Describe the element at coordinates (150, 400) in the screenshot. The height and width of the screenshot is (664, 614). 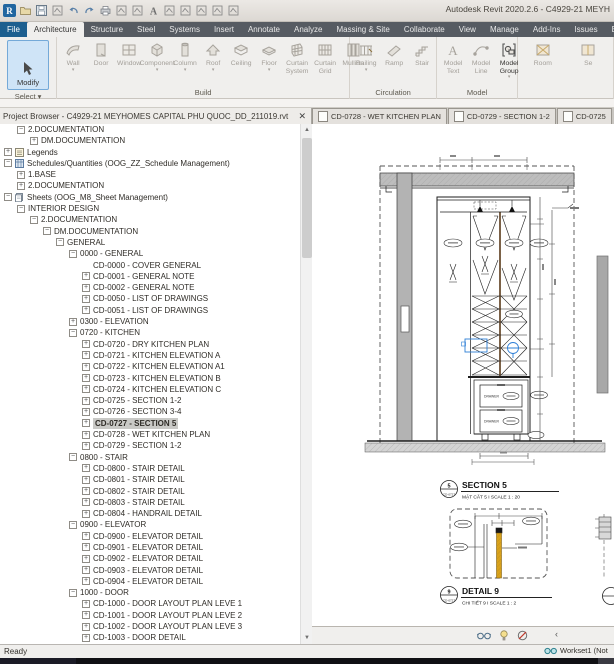
I see `tree-item: + CD-0725 - SECTION 1-2` at that location.